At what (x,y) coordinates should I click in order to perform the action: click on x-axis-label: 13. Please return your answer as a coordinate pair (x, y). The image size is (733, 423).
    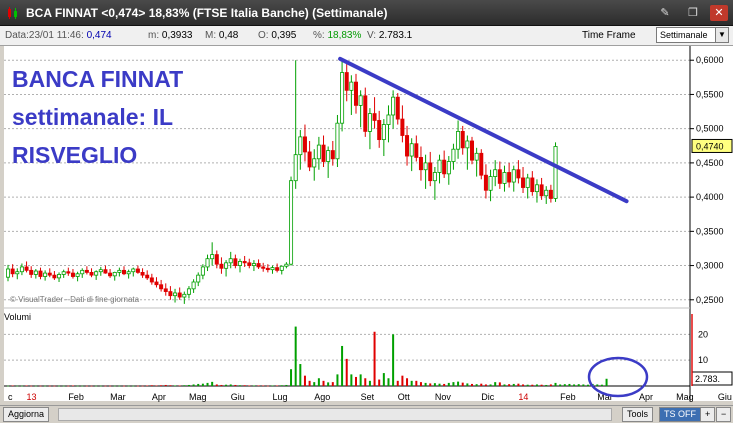
    Looking at the image, I should click on (32, 397).